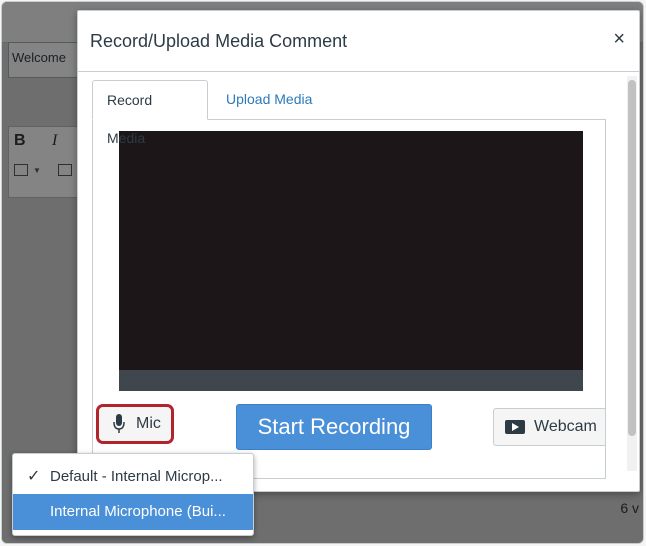  I want to click on microphone-icon, so click(119, 423).